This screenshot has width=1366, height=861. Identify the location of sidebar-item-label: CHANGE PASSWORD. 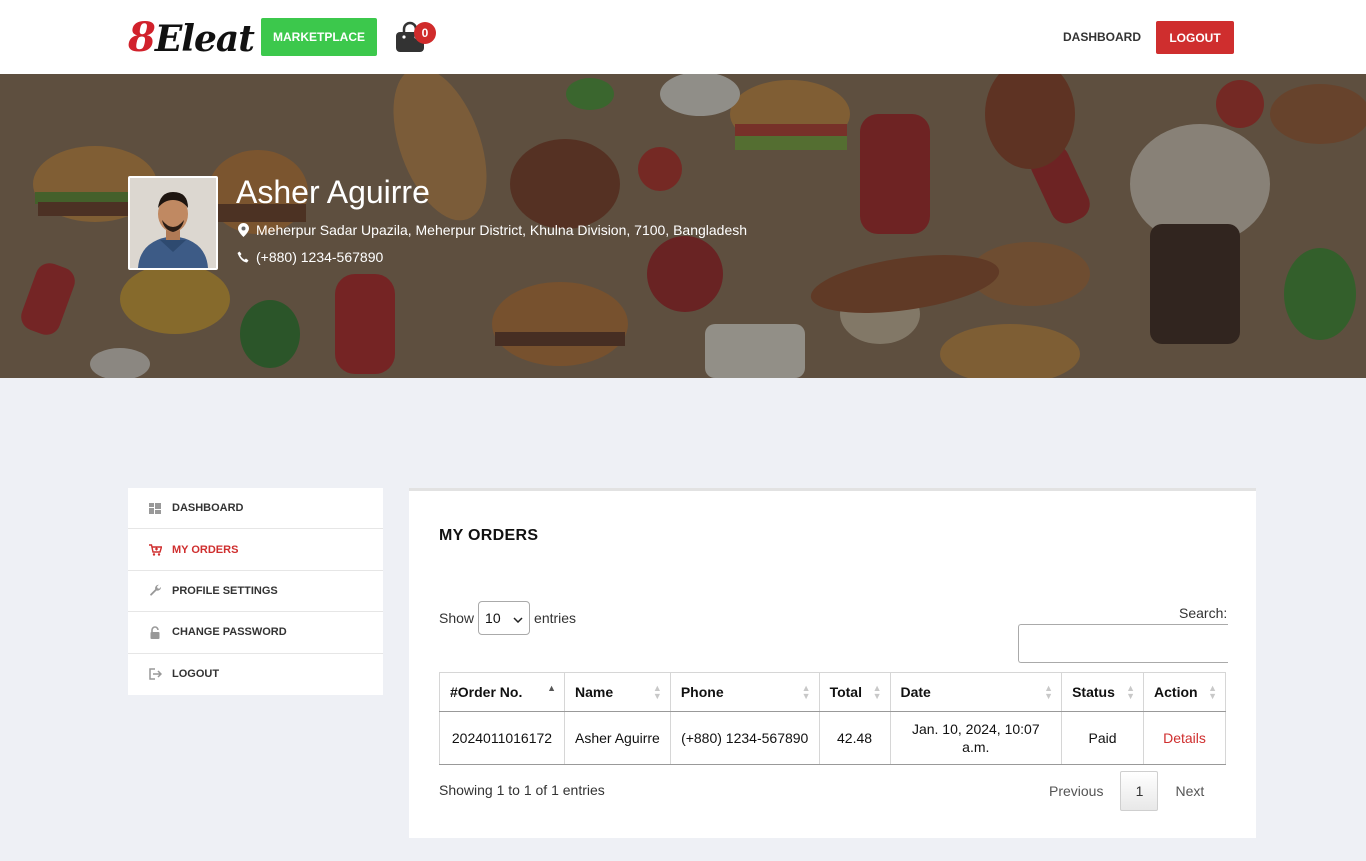
(229, 632).